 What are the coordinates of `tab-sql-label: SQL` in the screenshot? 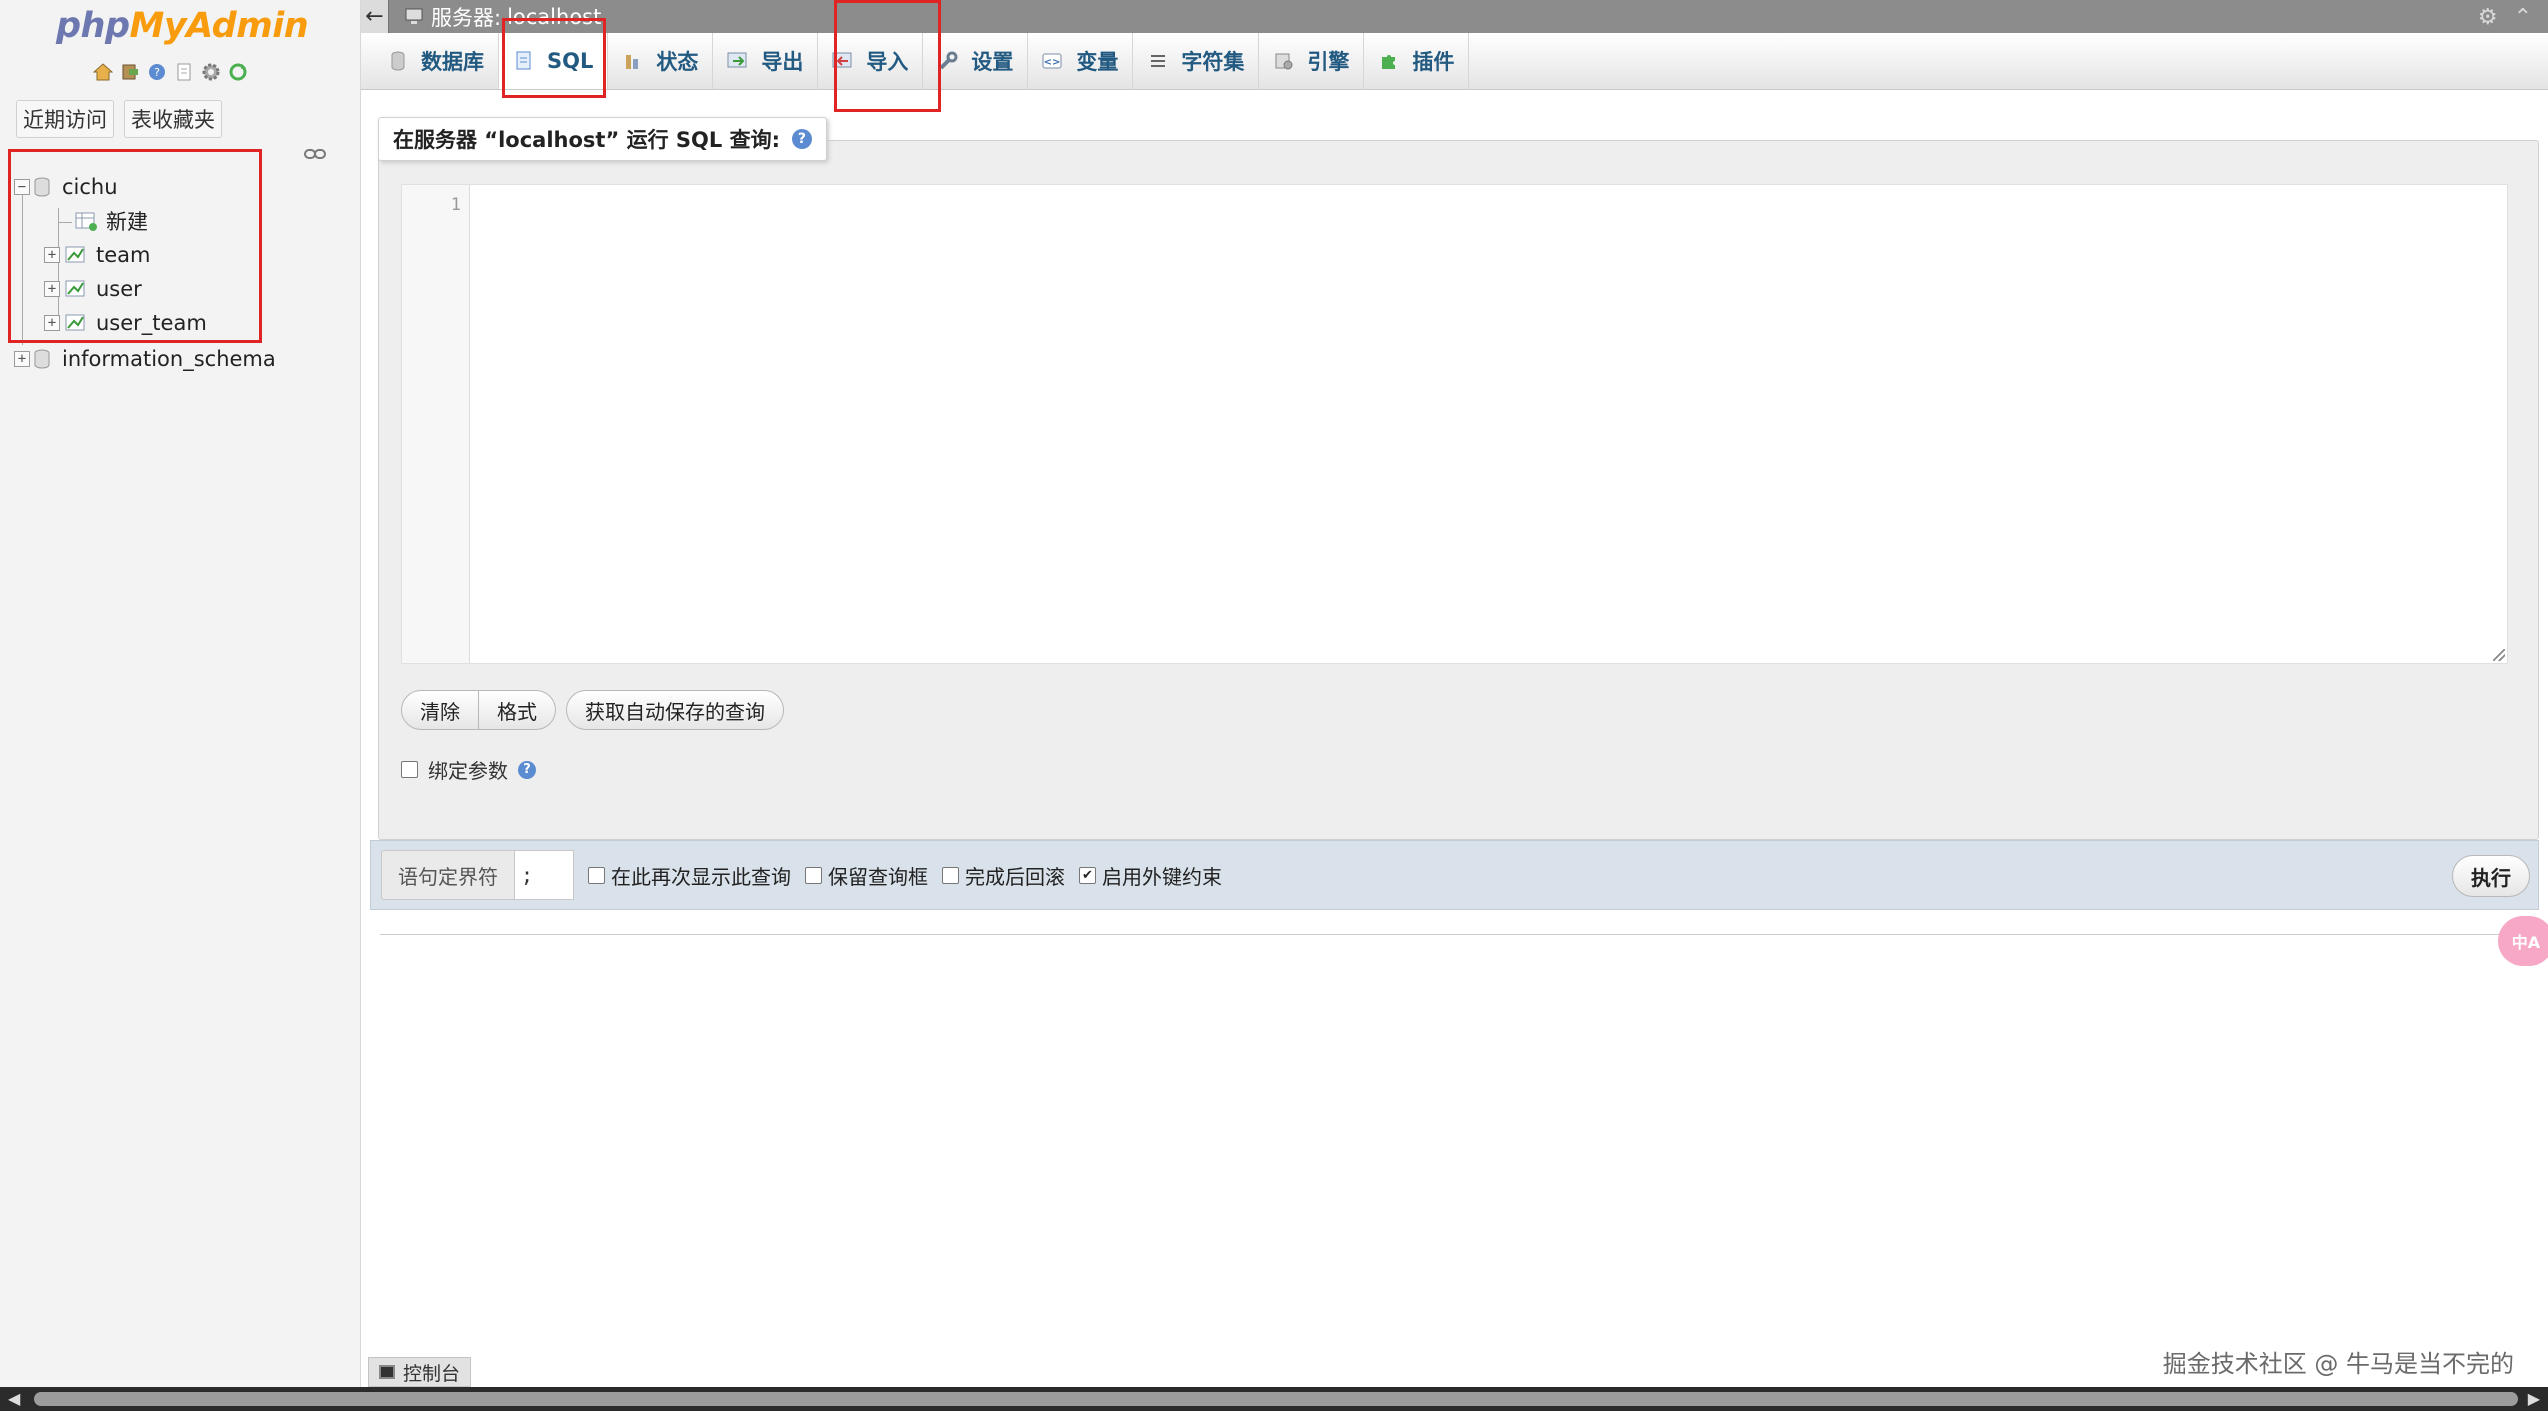 It's located at (570, 61).